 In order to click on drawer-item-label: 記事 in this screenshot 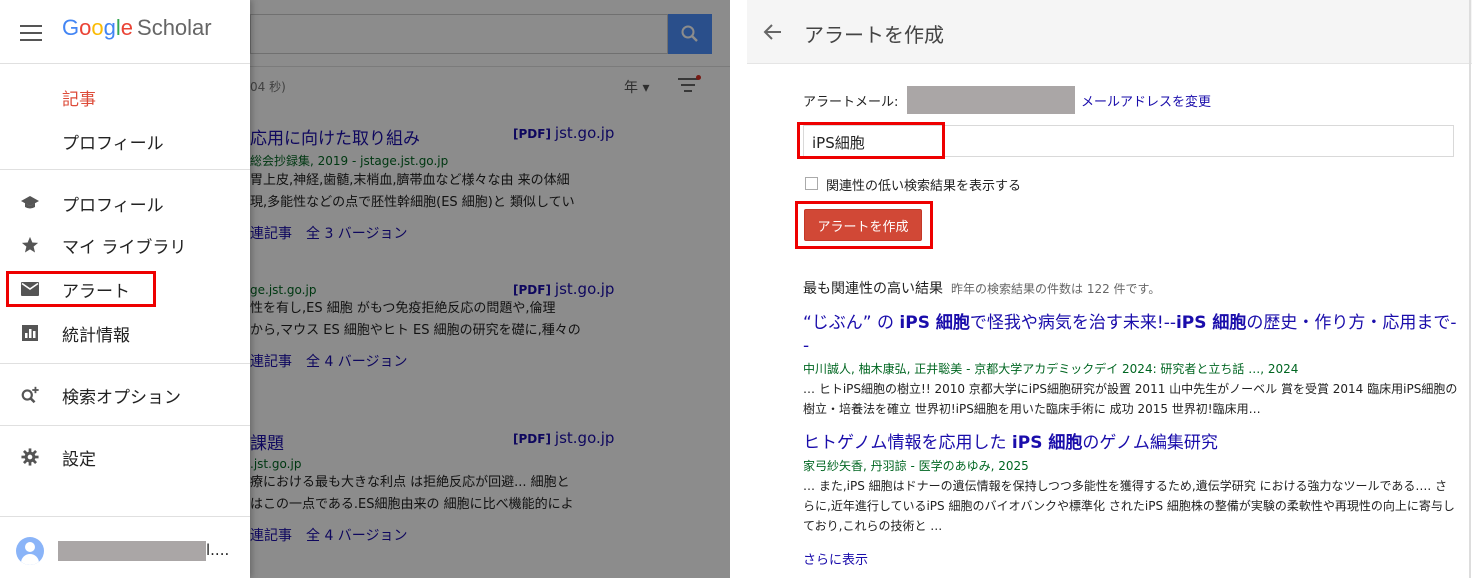, I will do `click(79, 99)`.